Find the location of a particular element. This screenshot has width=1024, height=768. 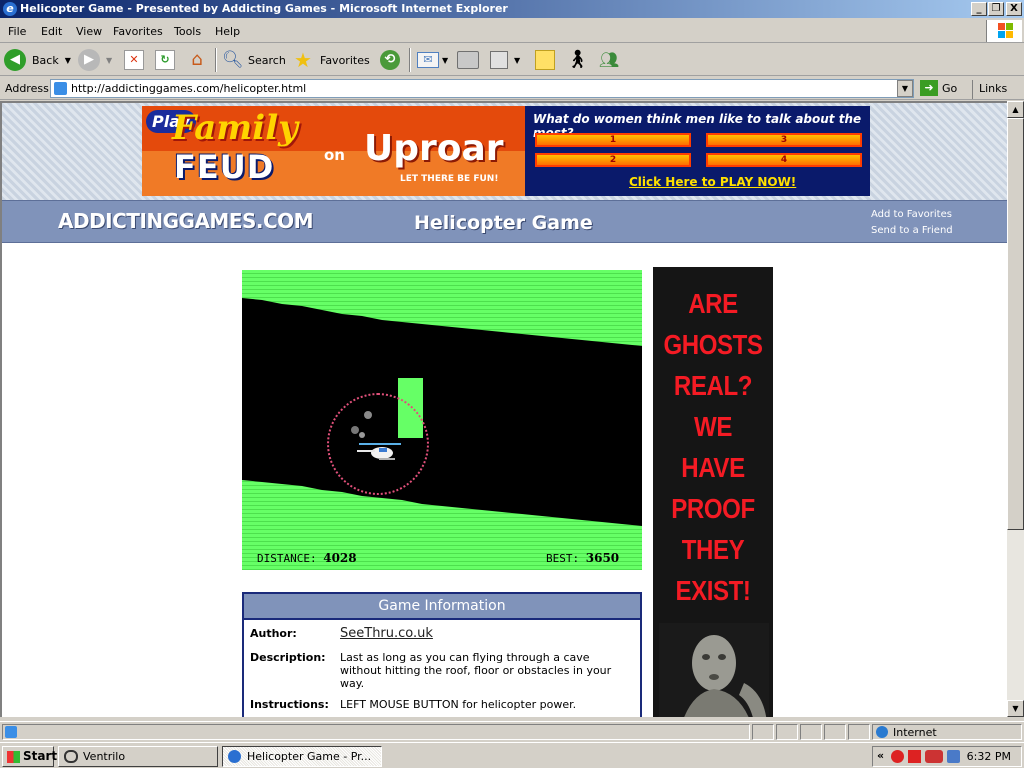

edit-button: ▼ is located at coordinates (505, 60).